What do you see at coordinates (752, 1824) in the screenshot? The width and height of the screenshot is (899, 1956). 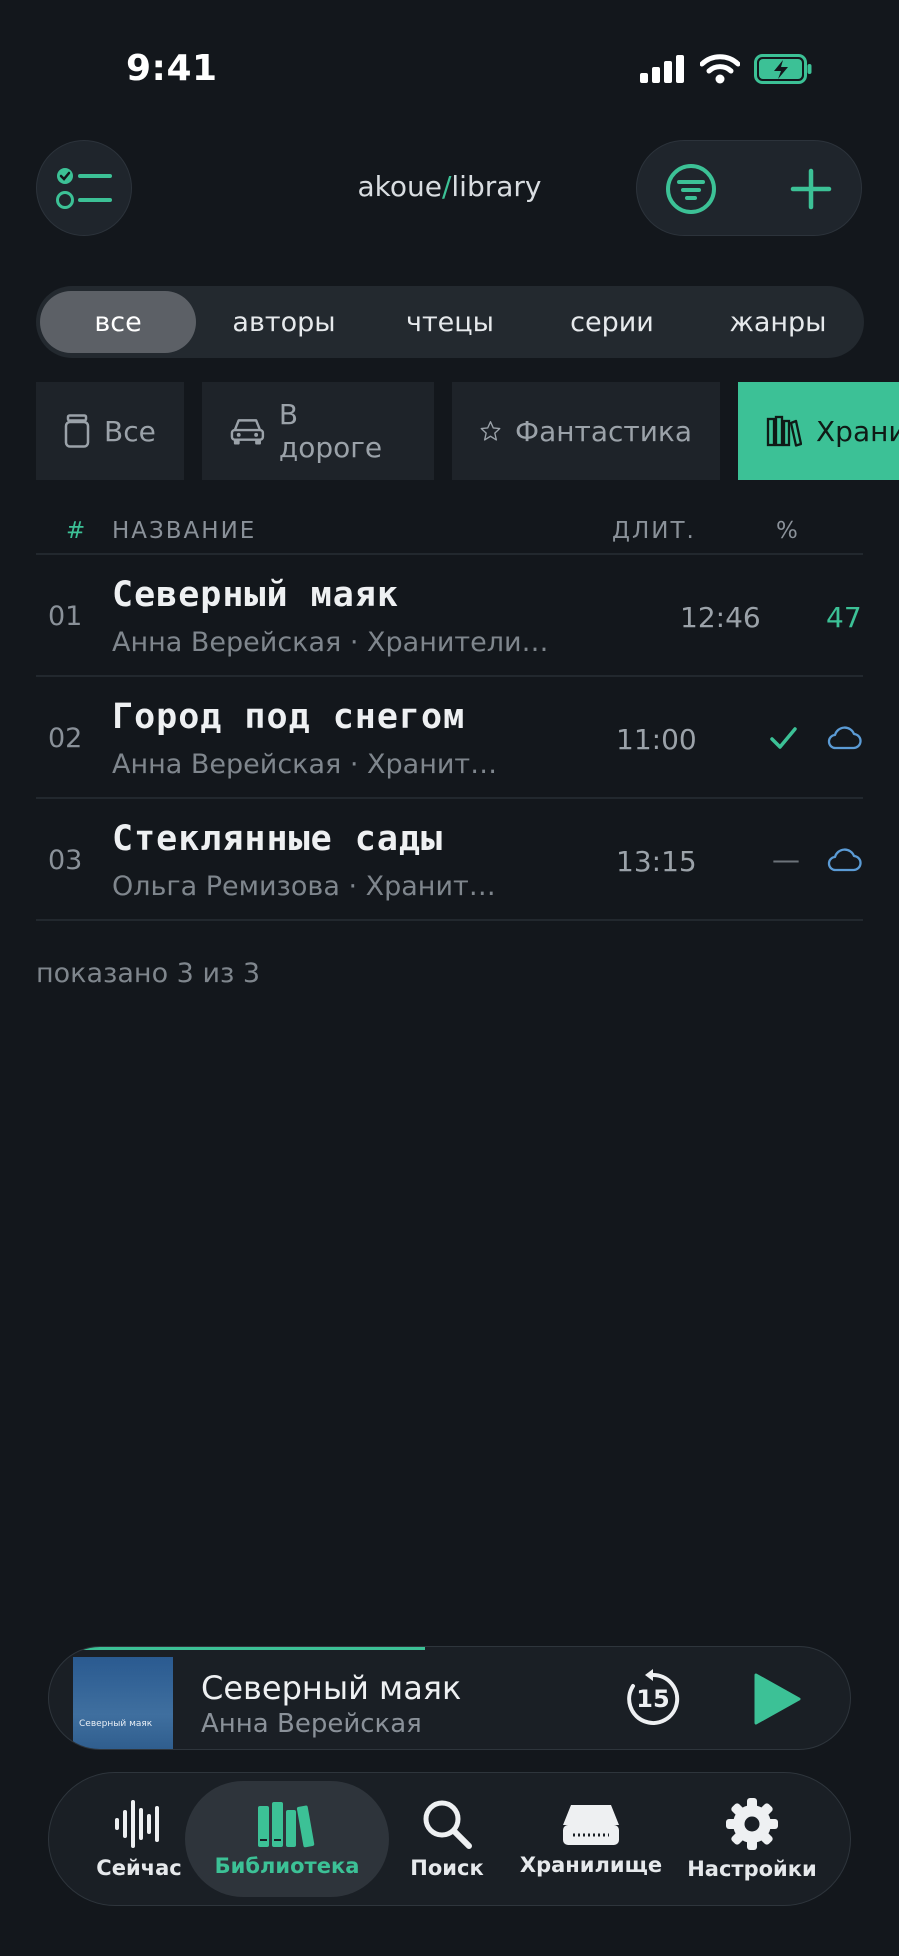 I see `gear-icon` at bounding box center [752, 1824].